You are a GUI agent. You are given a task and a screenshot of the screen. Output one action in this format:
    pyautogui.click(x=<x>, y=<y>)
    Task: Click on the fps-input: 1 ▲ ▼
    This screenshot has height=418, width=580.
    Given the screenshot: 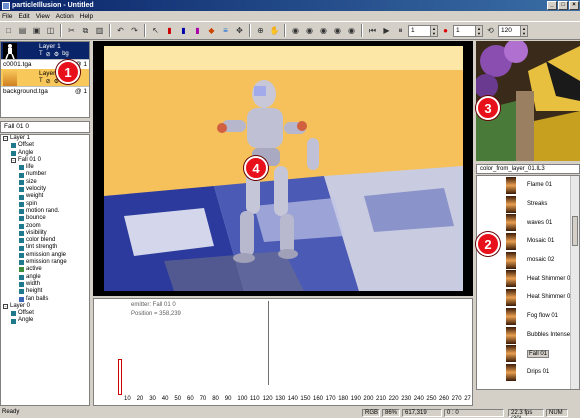 What is the action you would take?
    pyautogui.click(x=468, y=30)
    